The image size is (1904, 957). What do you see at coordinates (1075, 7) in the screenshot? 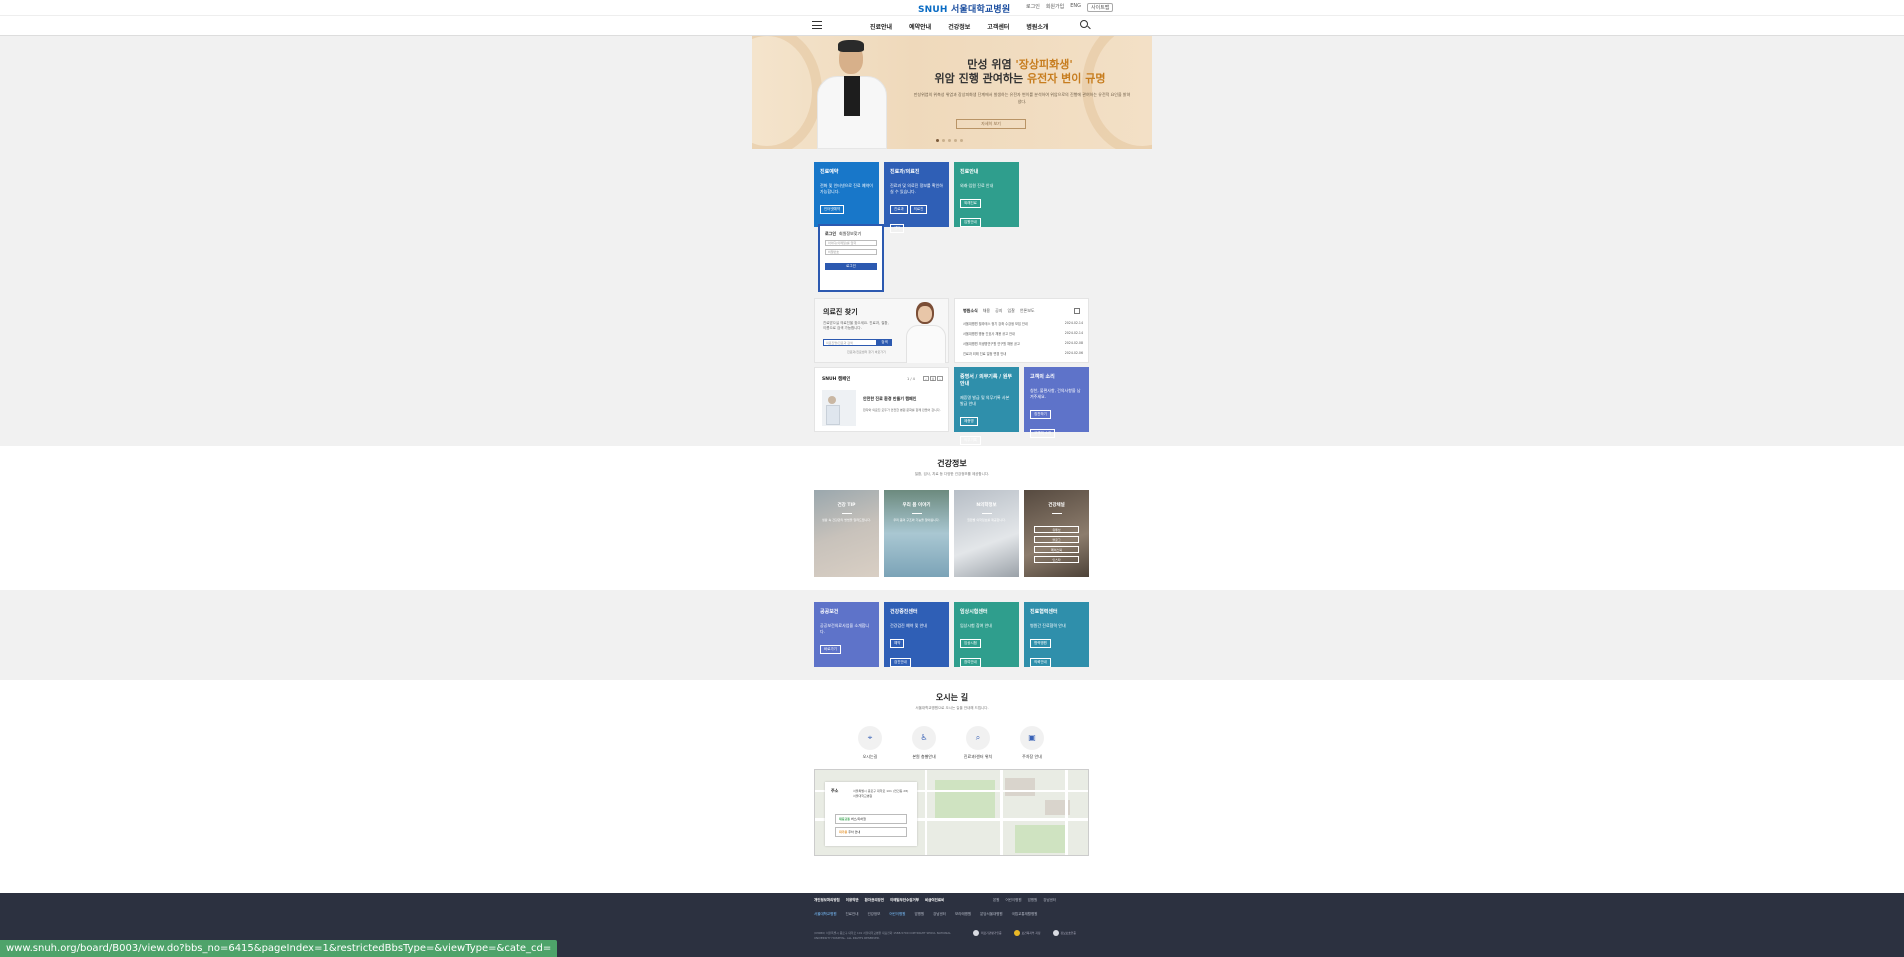
I see `util-link-eng: ENG` at bounding box center [1075, 7].